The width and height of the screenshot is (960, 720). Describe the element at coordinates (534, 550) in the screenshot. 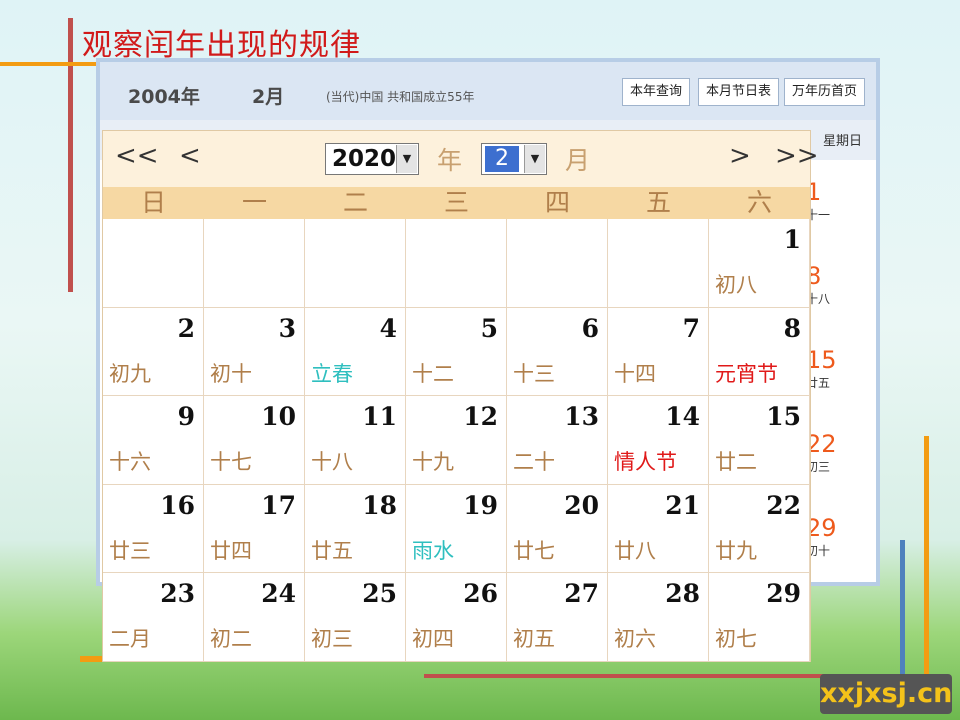

I see `lunar-date: 廿七` at that location.